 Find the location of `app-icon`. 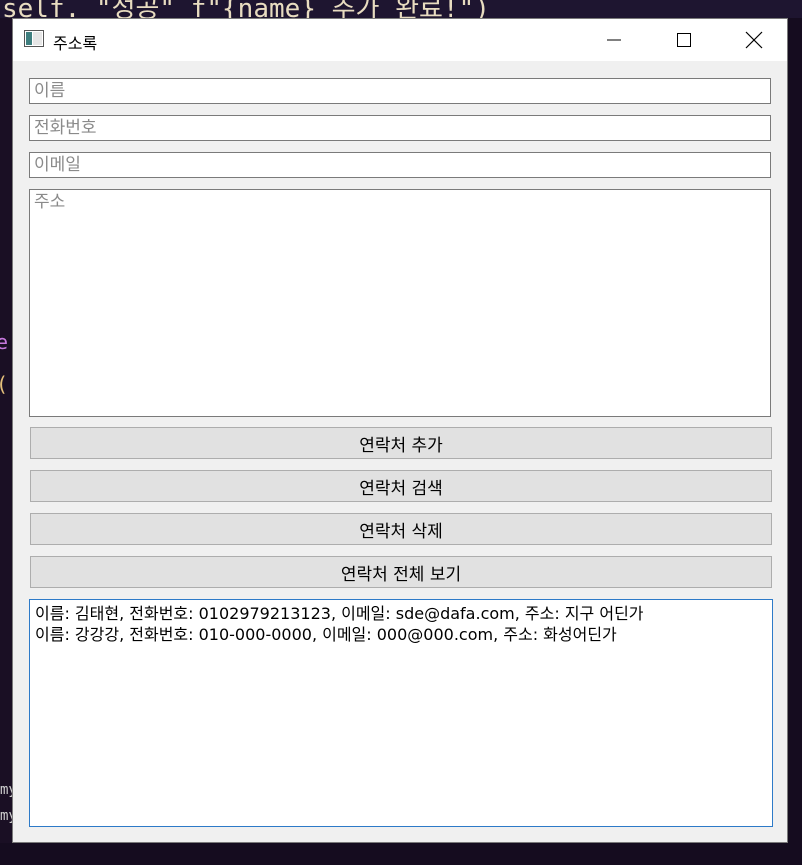

app-icon is located at coordinates (34, 38).